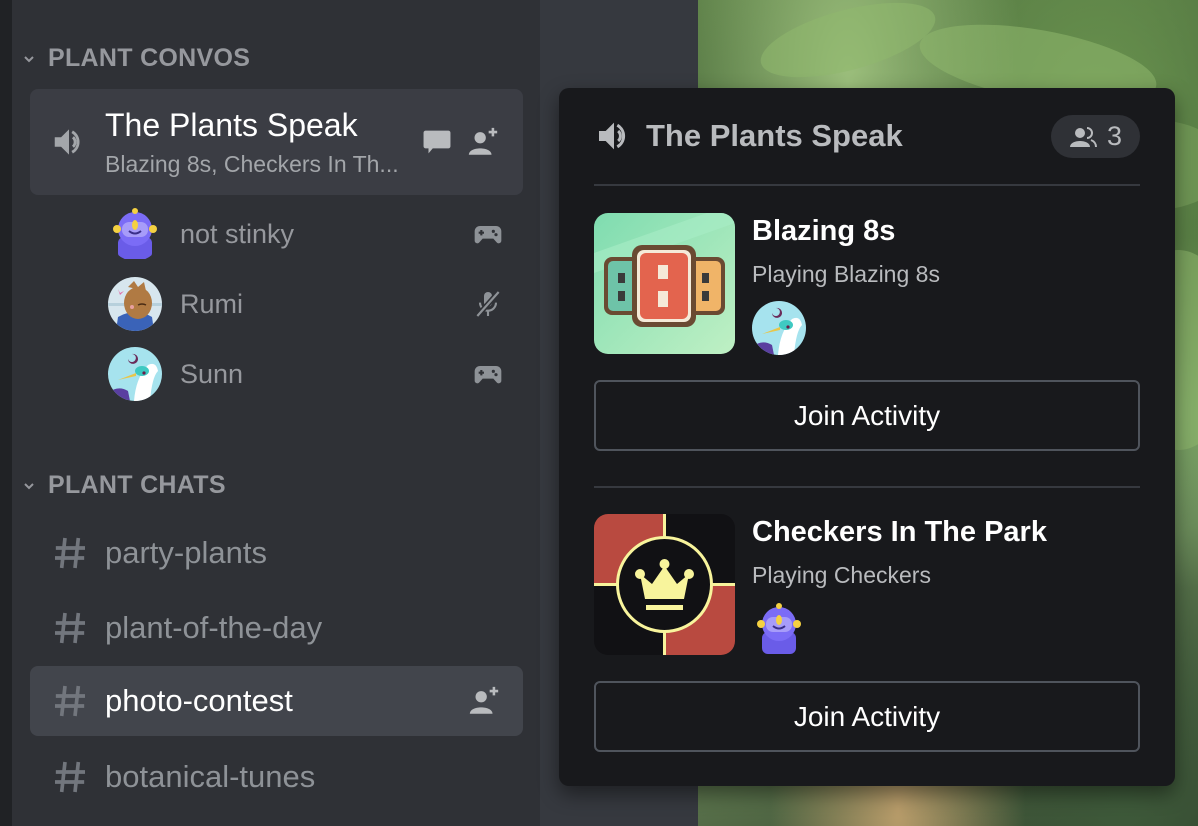 This screenshot has height=826, width=1198. I want to click on avatar-rumi, so click(135, 304).